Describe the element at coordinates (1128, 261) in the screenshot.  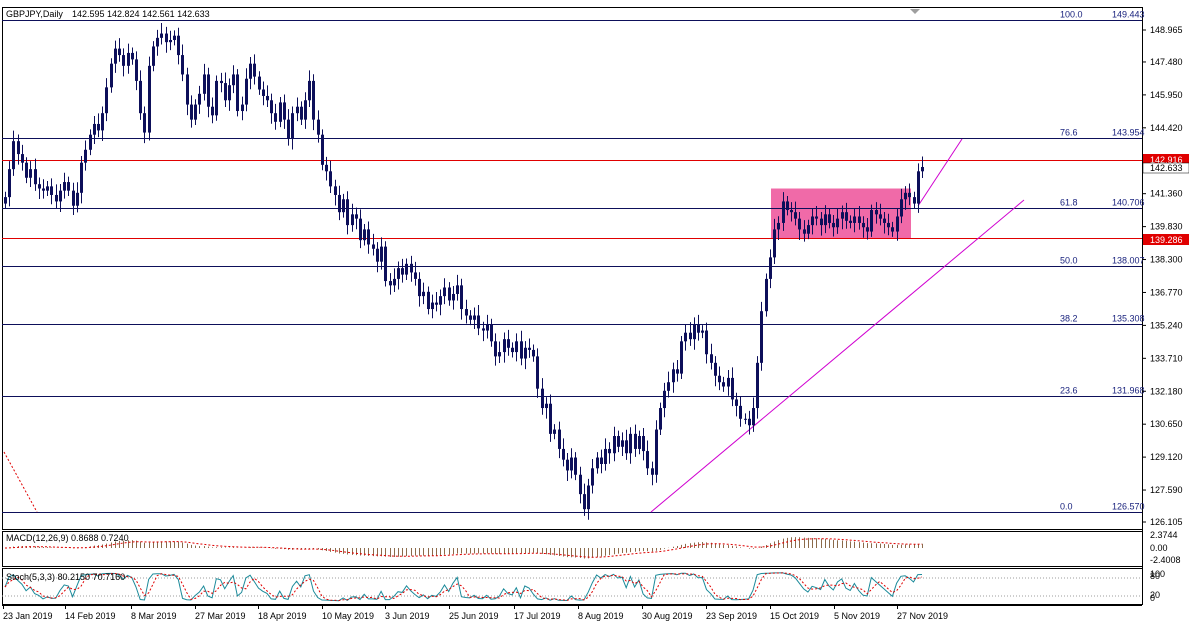
I see `fib-price-label: 138.007` at that location.